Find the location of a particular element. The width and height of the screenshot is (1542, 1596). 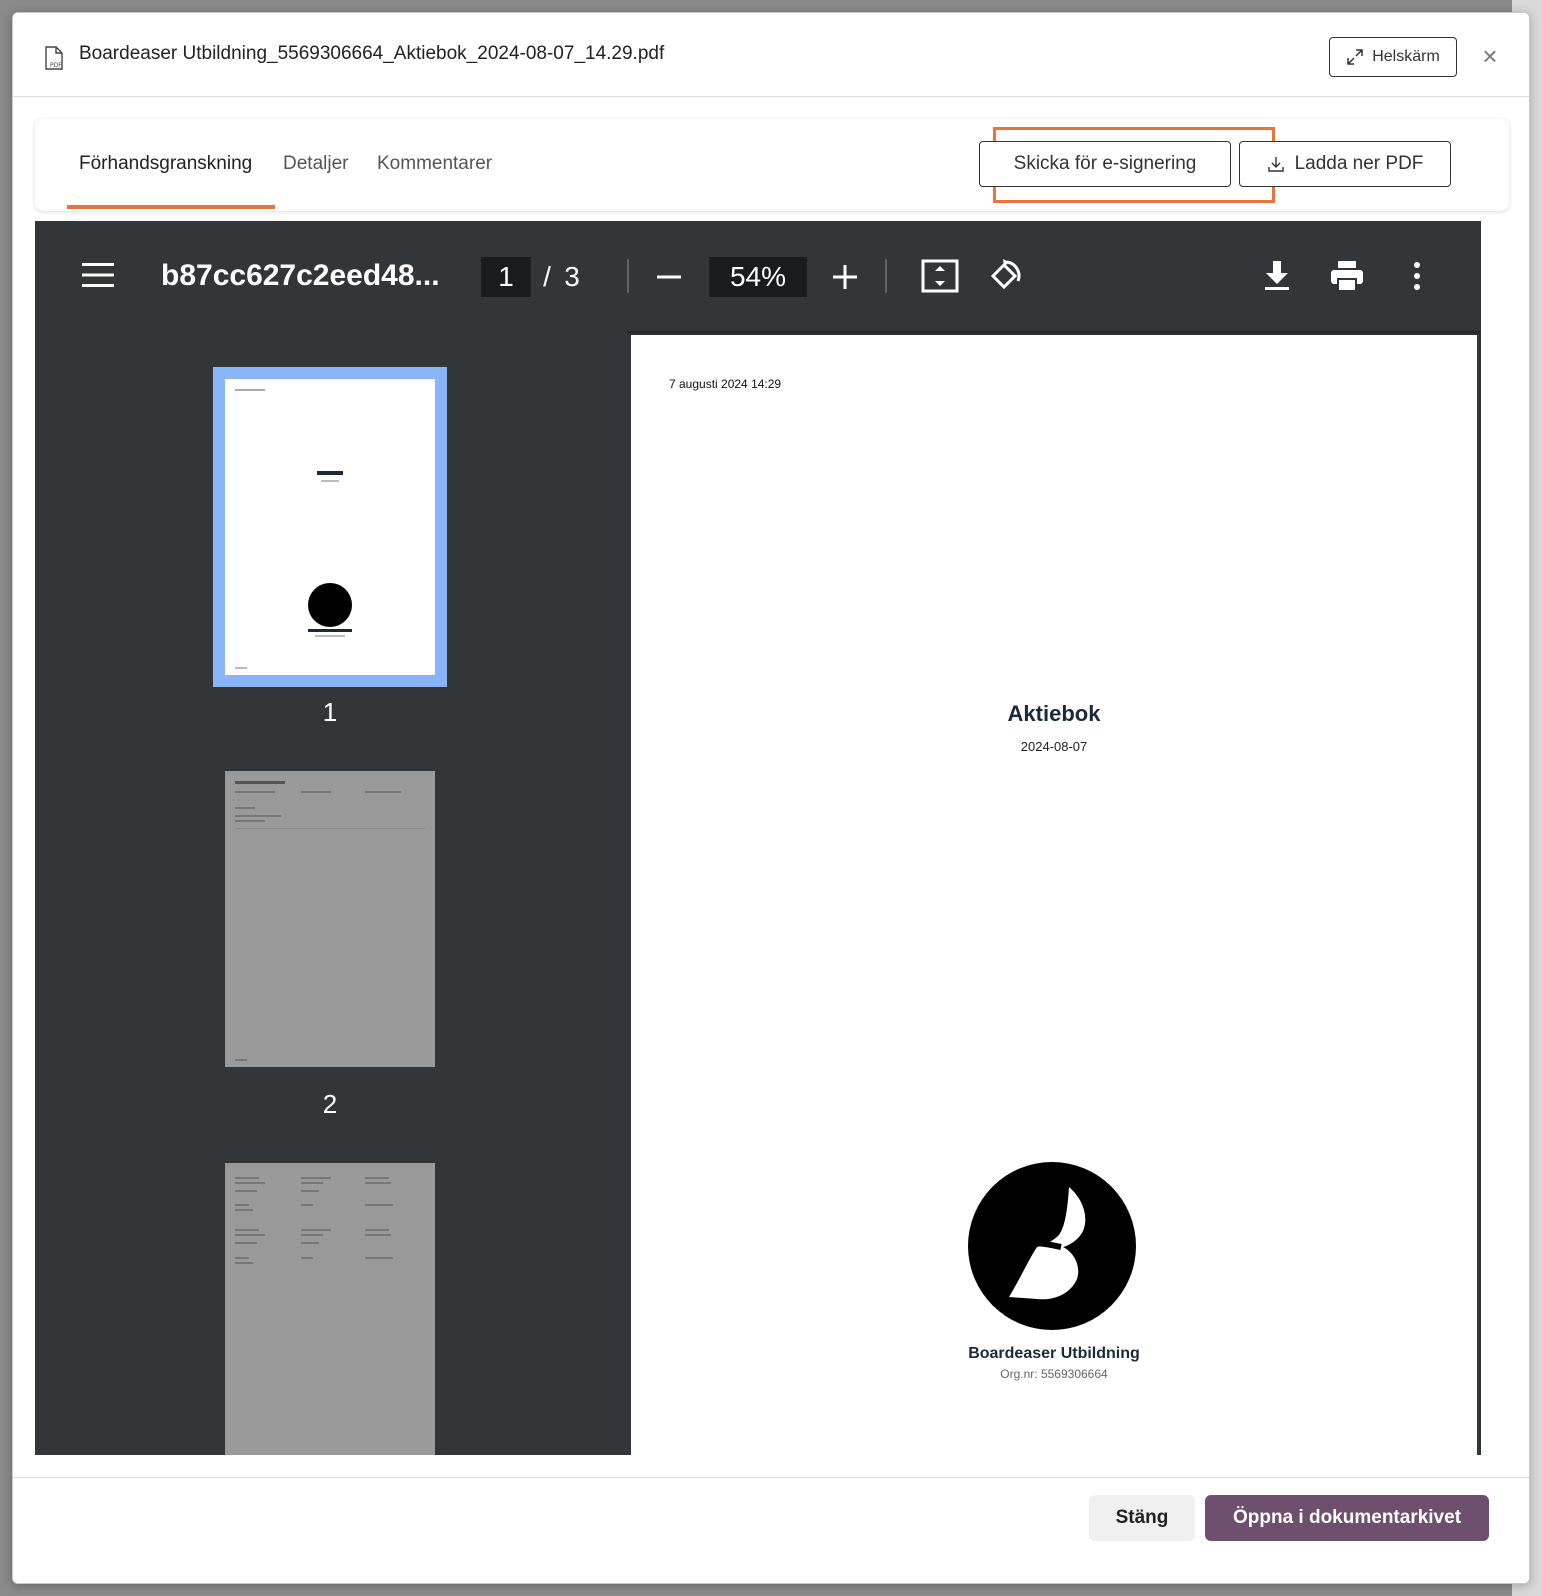

zoom-level-input: 54% is located at coordinates (758, 277).